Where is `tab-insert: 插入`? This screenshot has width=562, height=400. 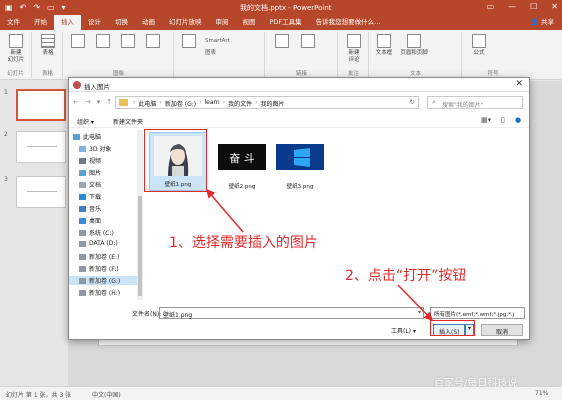
tab-insert: 插入 is located at coordinates (67, 22).